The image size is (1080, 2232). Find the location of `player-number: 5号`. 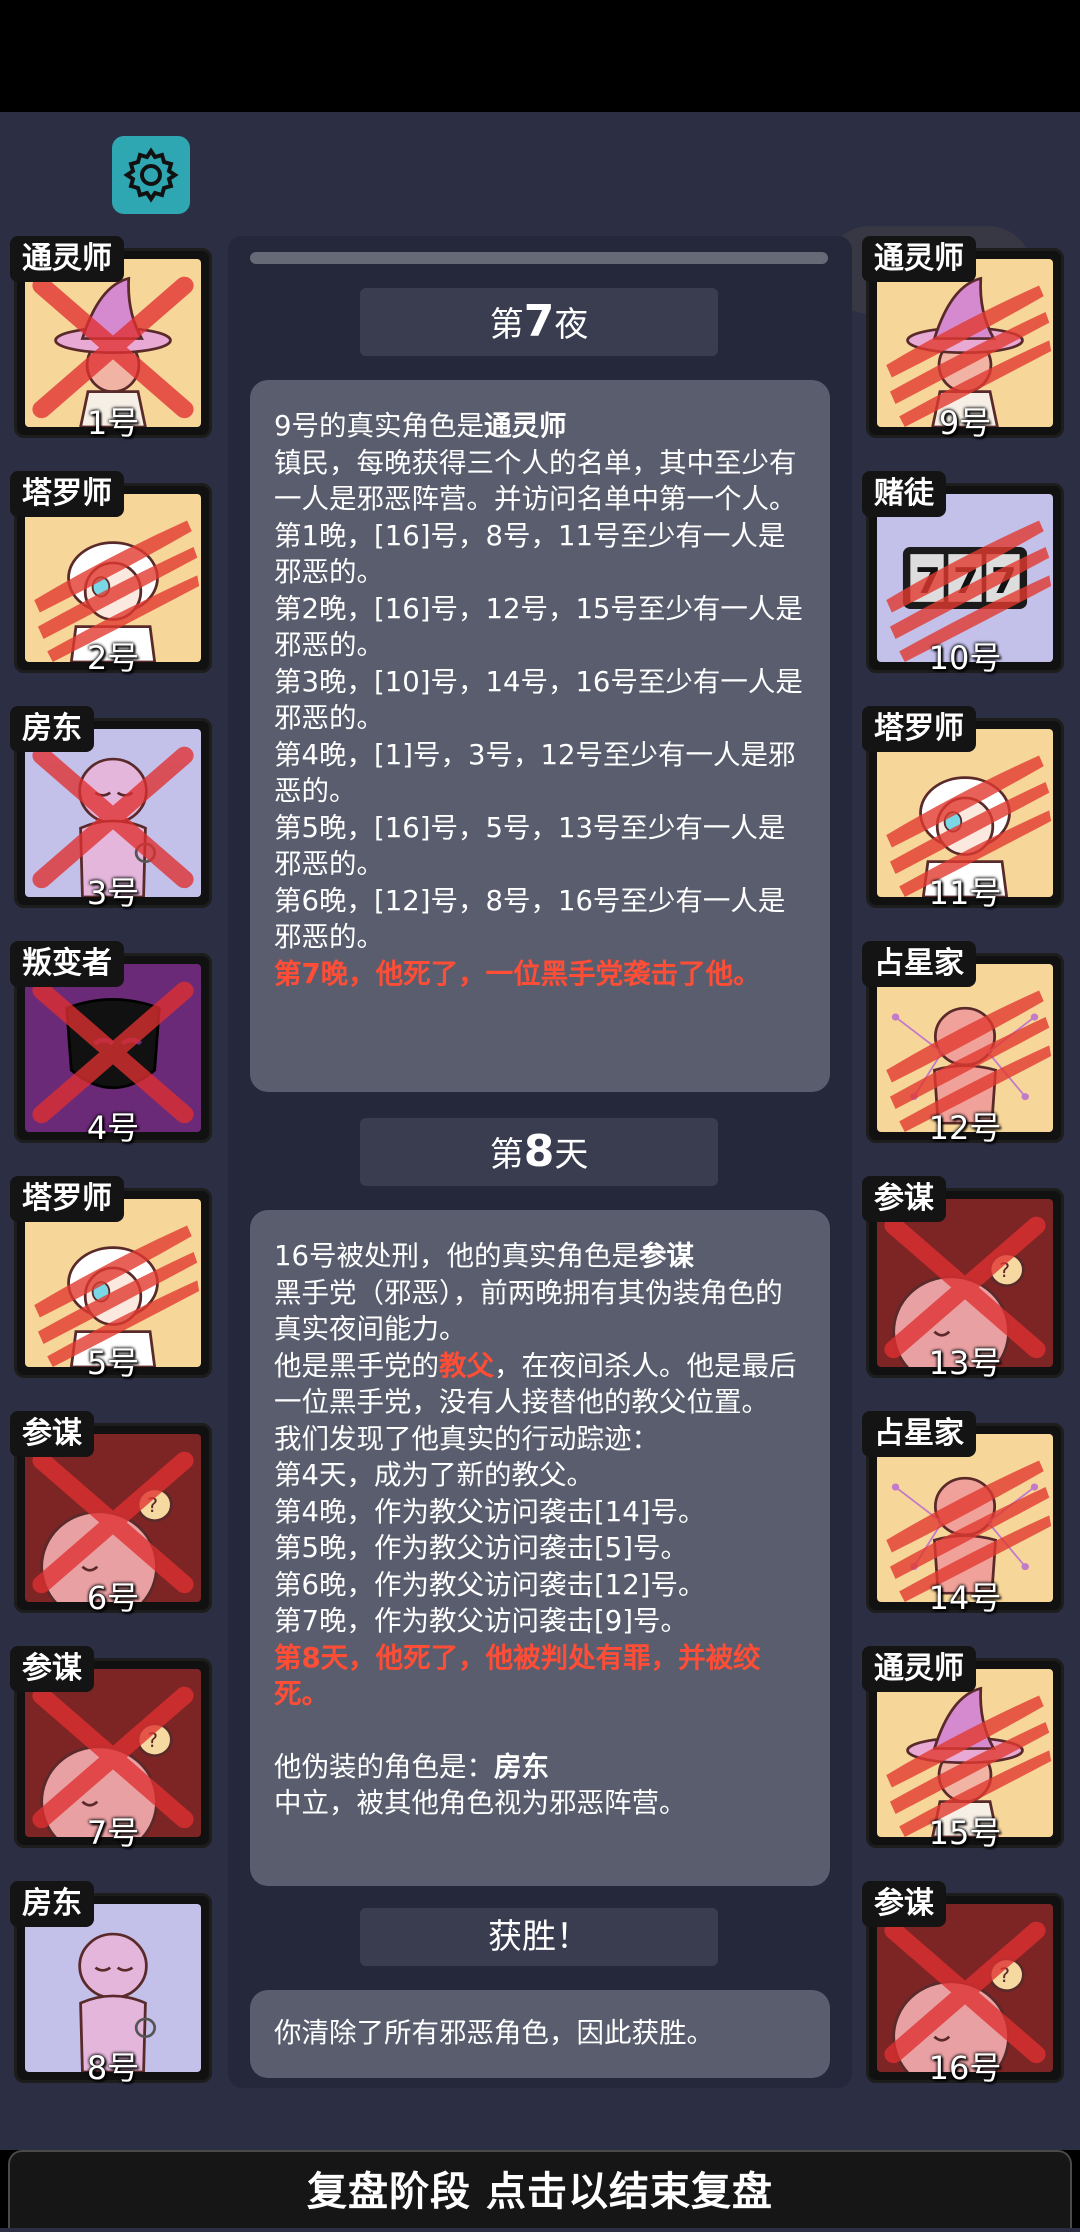

player-number: 5号 is located at coordinates (113, 1363).